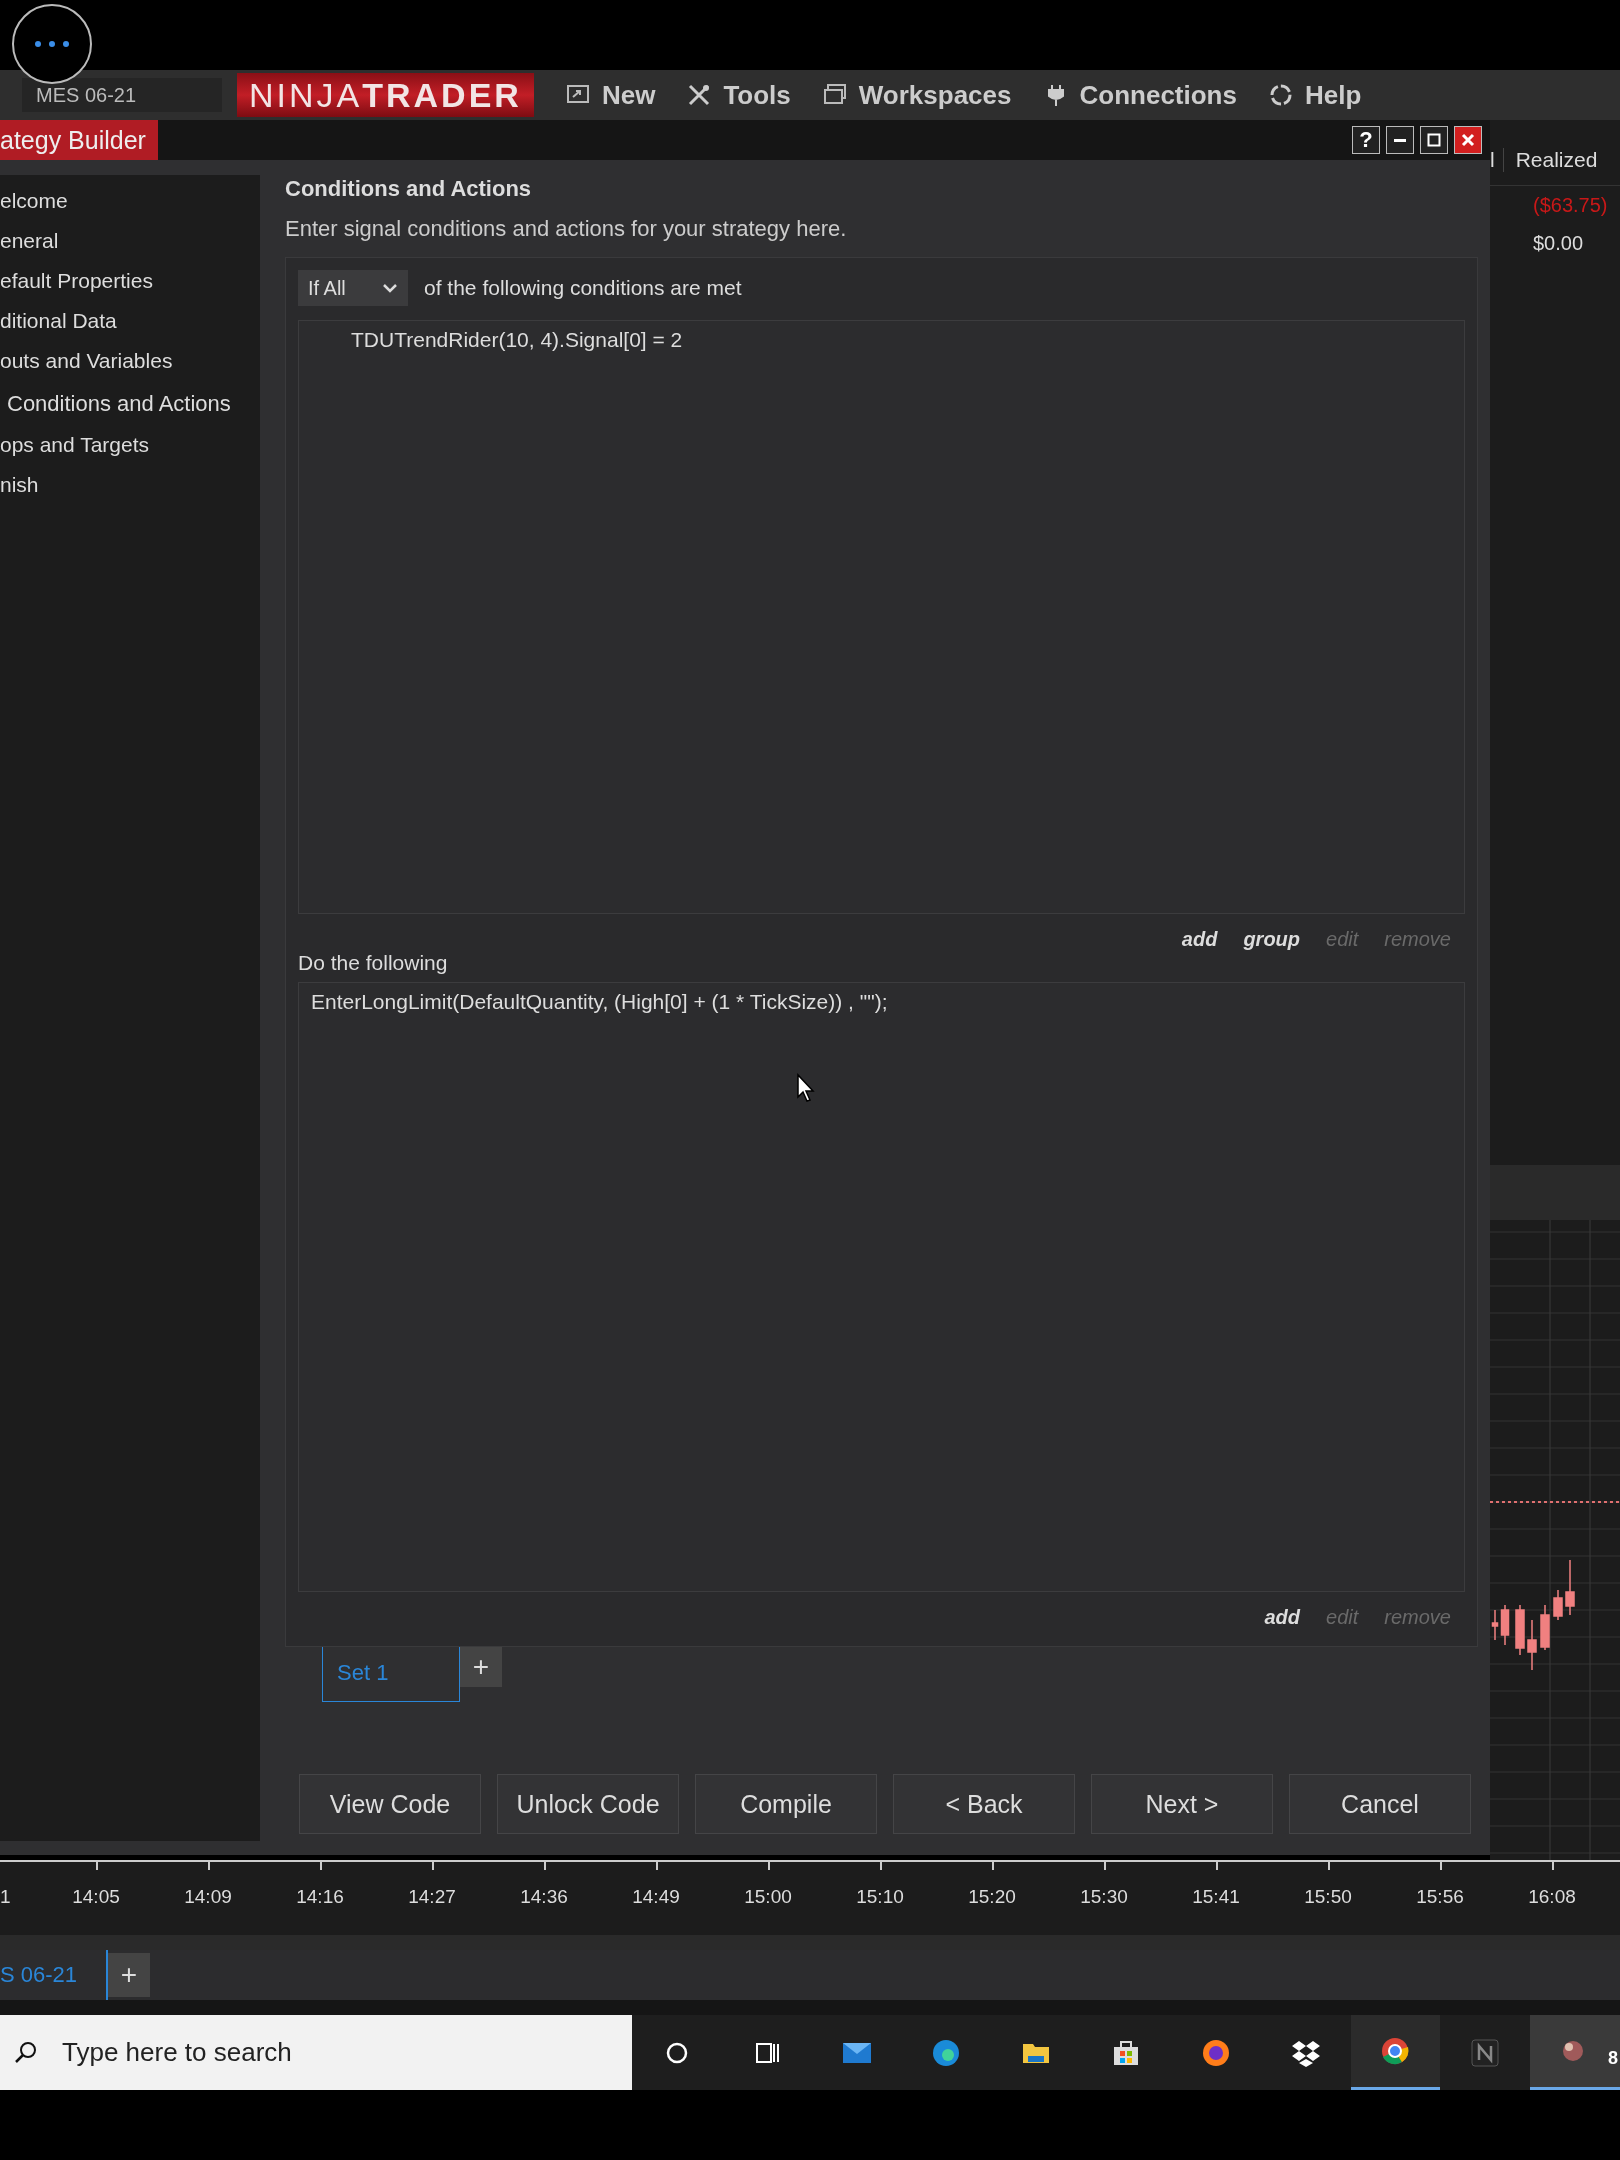  I want to click on sidebar-item: eneral, so click(130, 241).